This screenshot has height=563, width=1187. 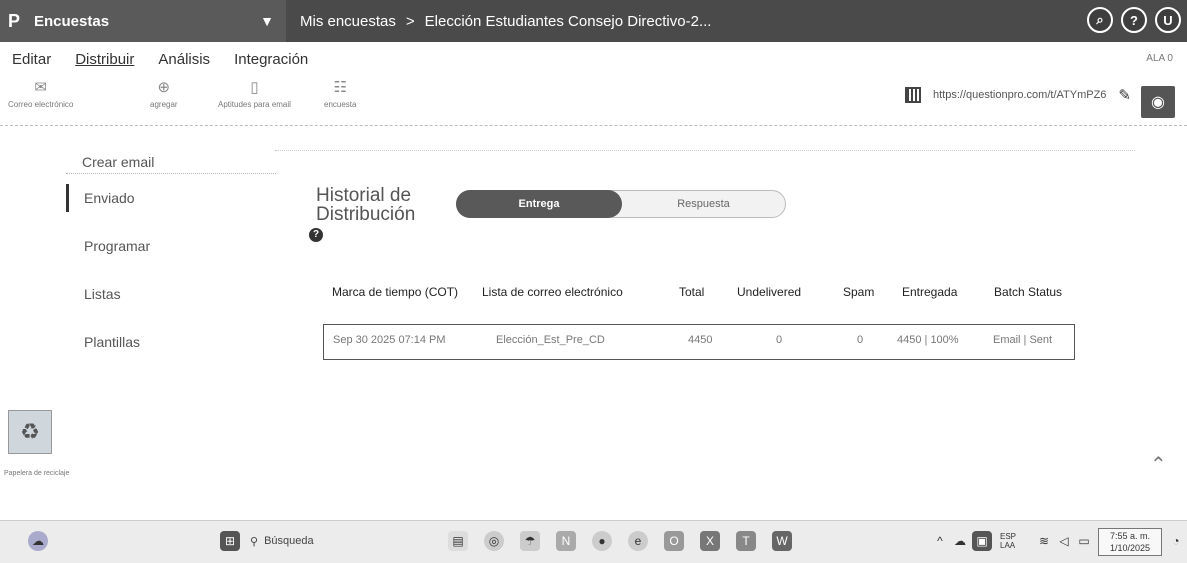 What do you see at coordinates (14, 20) in the screenshot?
I see `questionpro-logo-icon: P` at bounding box center [14, 20].